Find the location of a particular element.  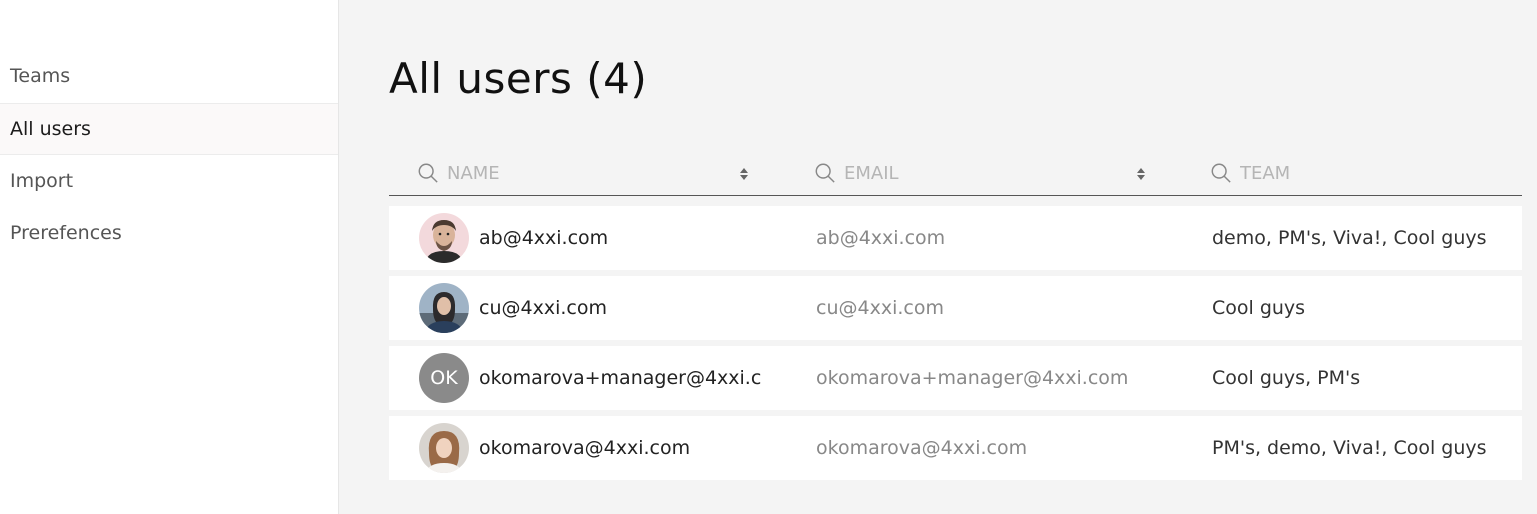

user-email: ab@4xxi.com is located at coordinates (881, 238).